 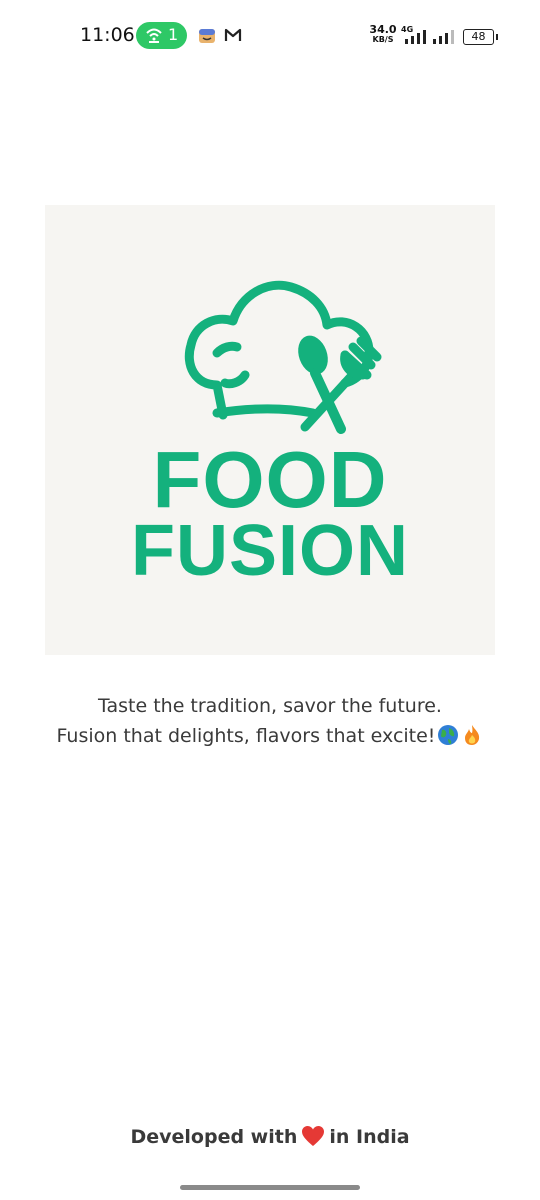 I want to click on battery-icon: 48, so click(x=480, y=37).